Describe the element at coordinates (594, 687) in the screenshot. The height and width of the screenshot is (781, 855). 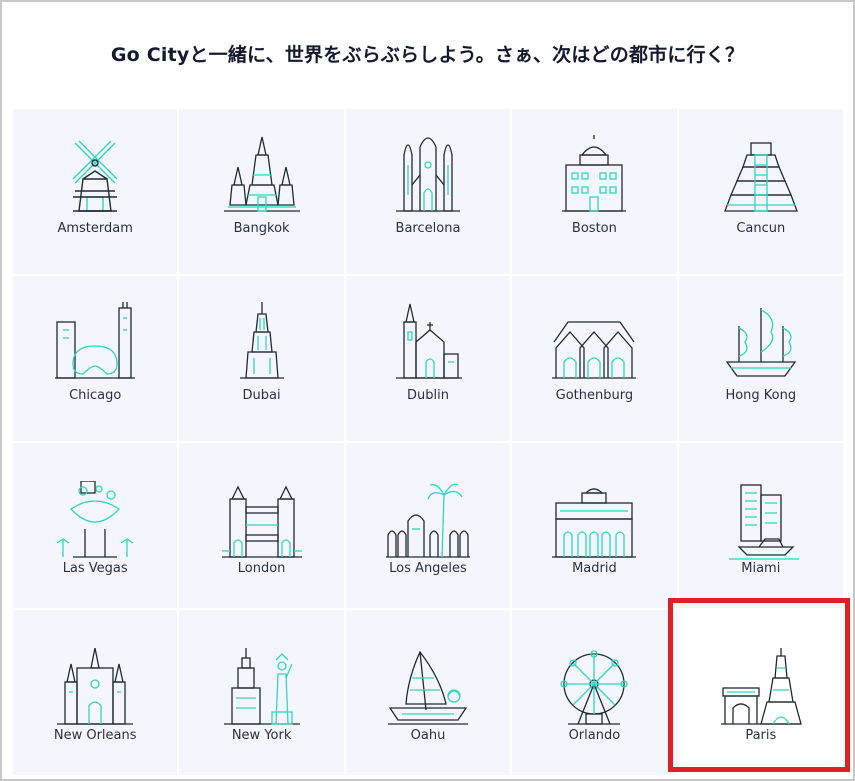
I see `ferris-wheel-icon` at that location.